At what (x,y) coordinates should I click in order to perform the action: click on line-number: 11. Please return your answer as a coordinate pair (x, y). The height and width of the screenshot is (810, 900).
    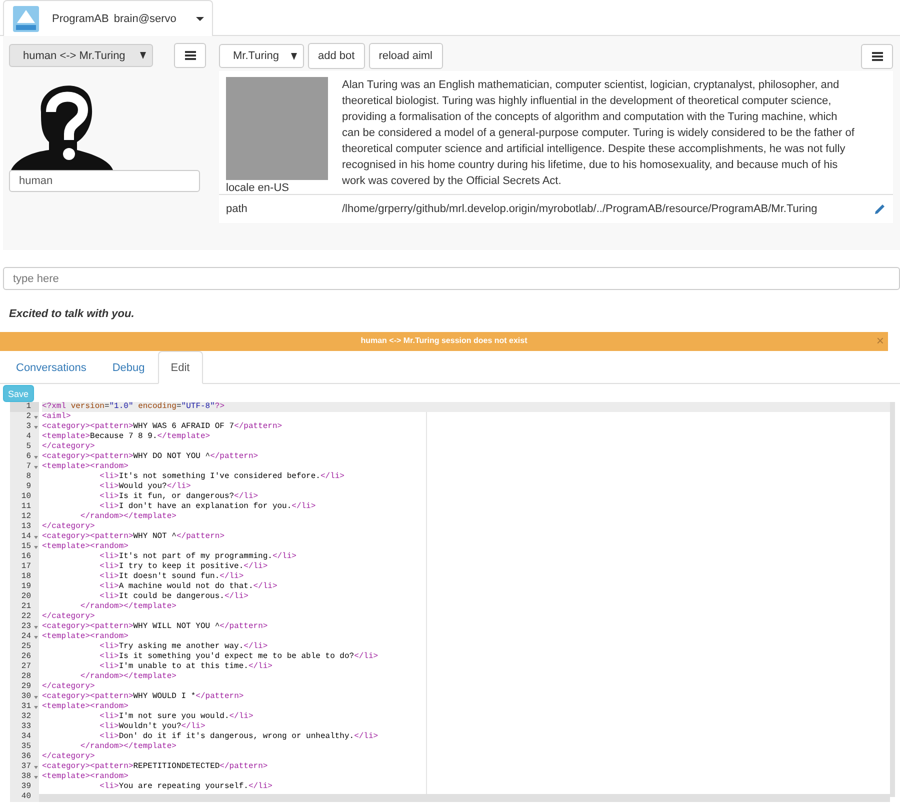
    Looking at the image, I should click on (26, 507).